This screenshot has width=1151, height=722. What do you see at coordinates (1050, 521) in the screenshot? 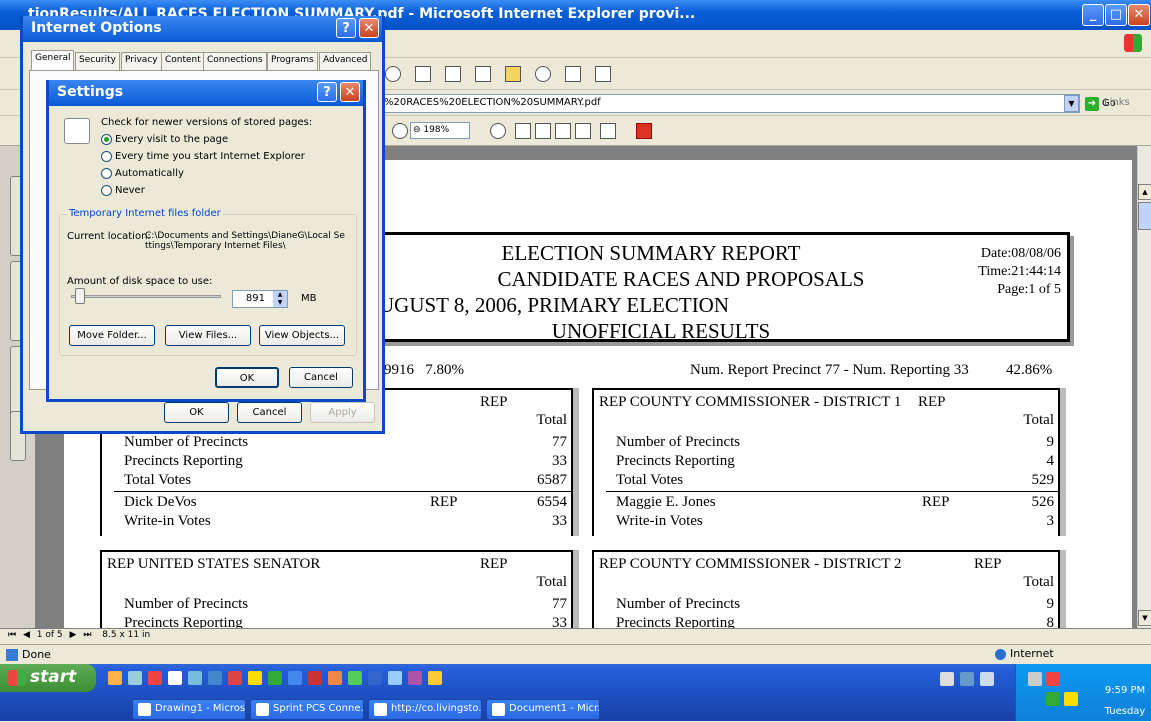
I see `candidate-votes: 3` at bounding box center [1050, 521].